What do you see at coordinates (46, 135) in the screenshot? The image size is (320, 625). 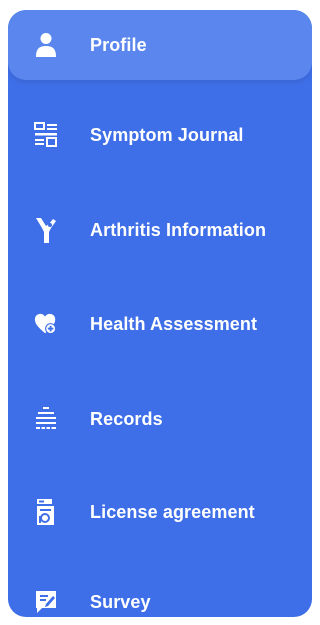 I see `journal-list-icon` at bounding box center [46, 135].